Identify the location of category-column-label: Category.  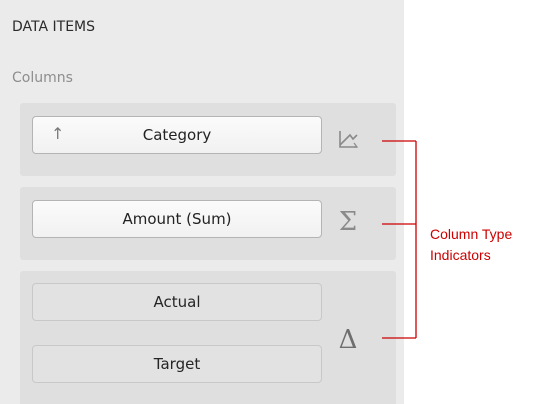
(177, 135).